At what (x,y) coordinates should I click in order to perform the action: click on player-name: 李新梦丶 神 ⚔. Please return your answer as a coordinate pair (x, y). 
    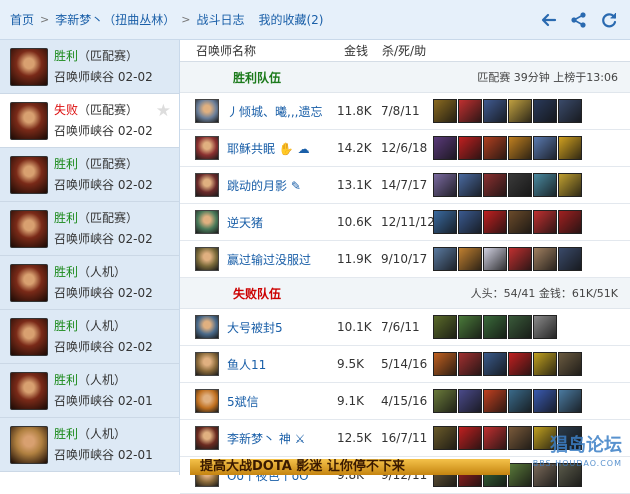
    Looking at the image, I should click on (282, 438).